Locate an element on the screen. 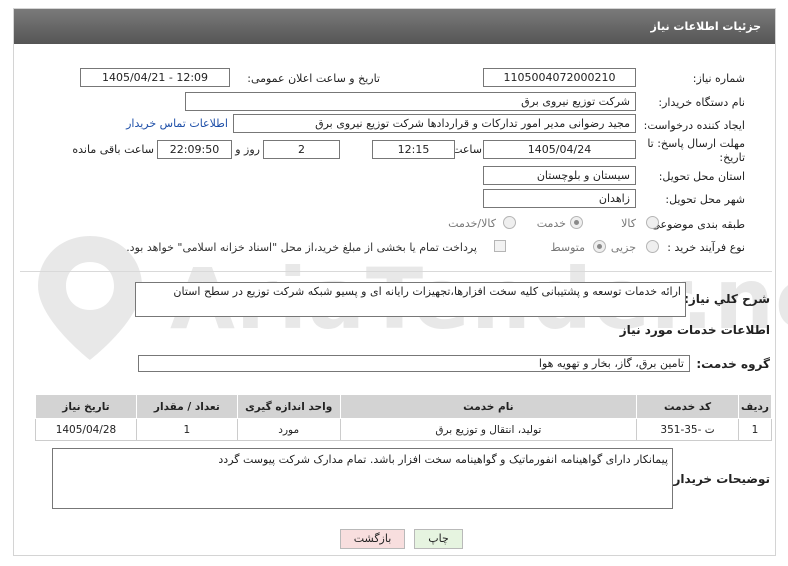 The width and height of the screenshot is (788, 566). service-group-field: تامین برق، گاز، بخار و تهویه هوا is located at coordinates (414, 363).